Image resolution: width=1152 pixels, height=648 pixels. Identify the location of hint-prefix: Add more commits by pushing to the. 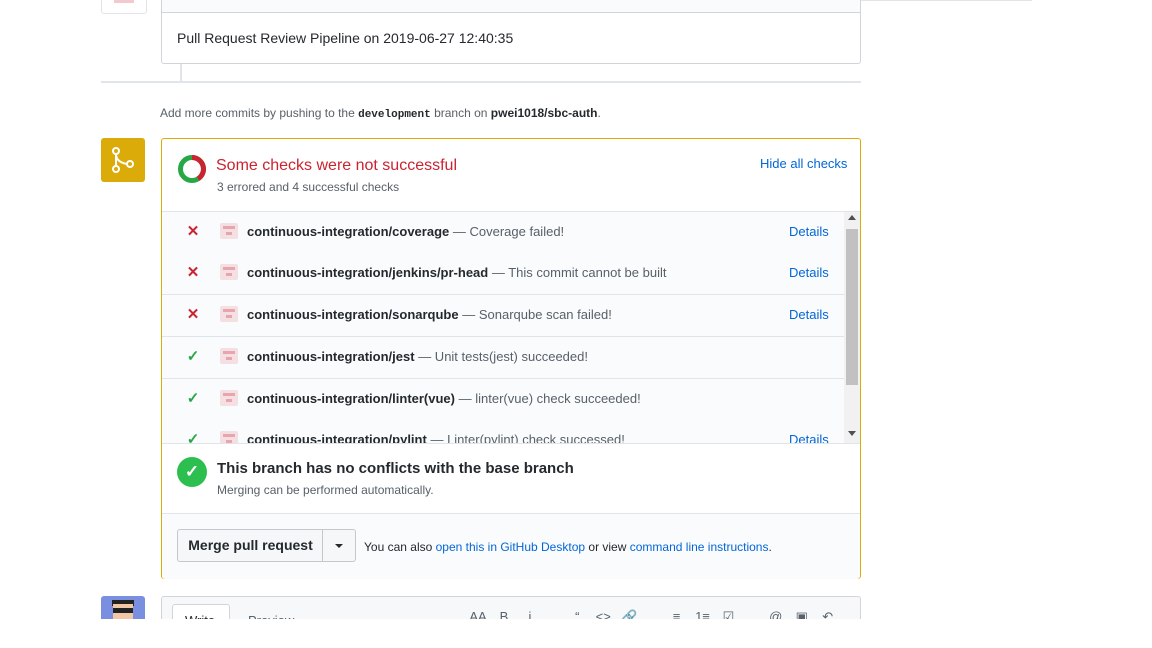
(257, 113).